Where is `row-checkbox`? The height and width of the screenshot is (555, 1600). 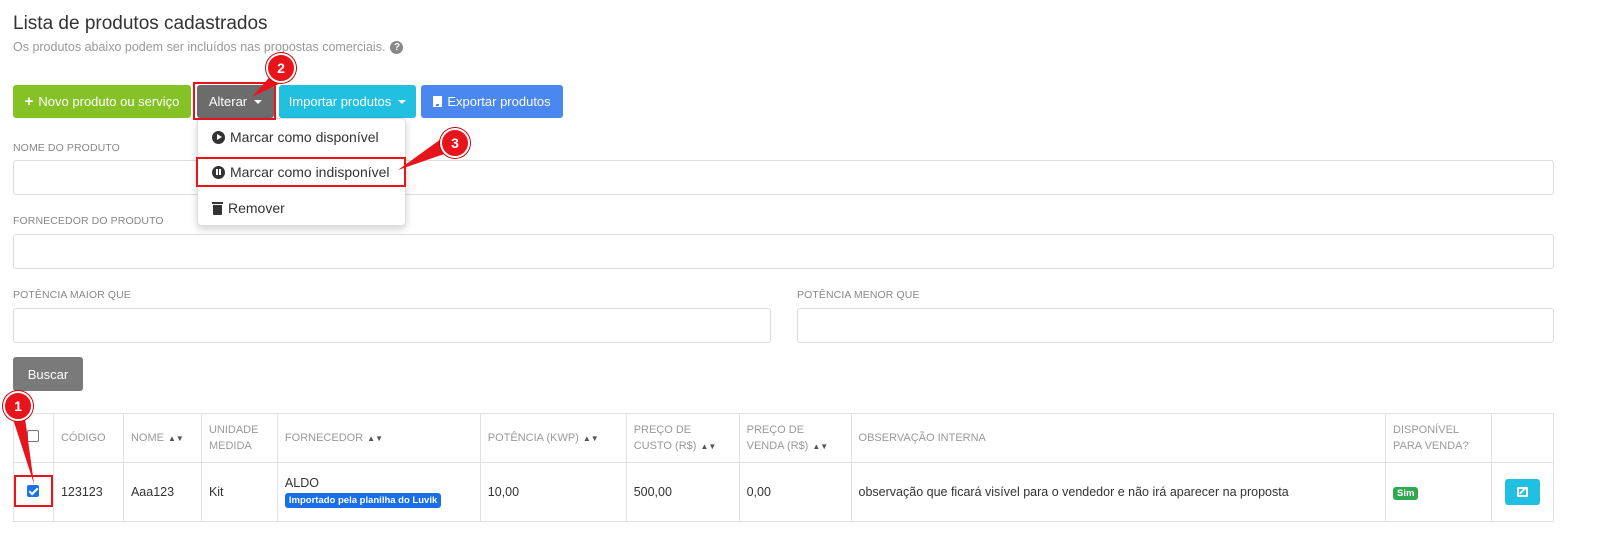 row-checkbox is located at coordinates (33, 490).